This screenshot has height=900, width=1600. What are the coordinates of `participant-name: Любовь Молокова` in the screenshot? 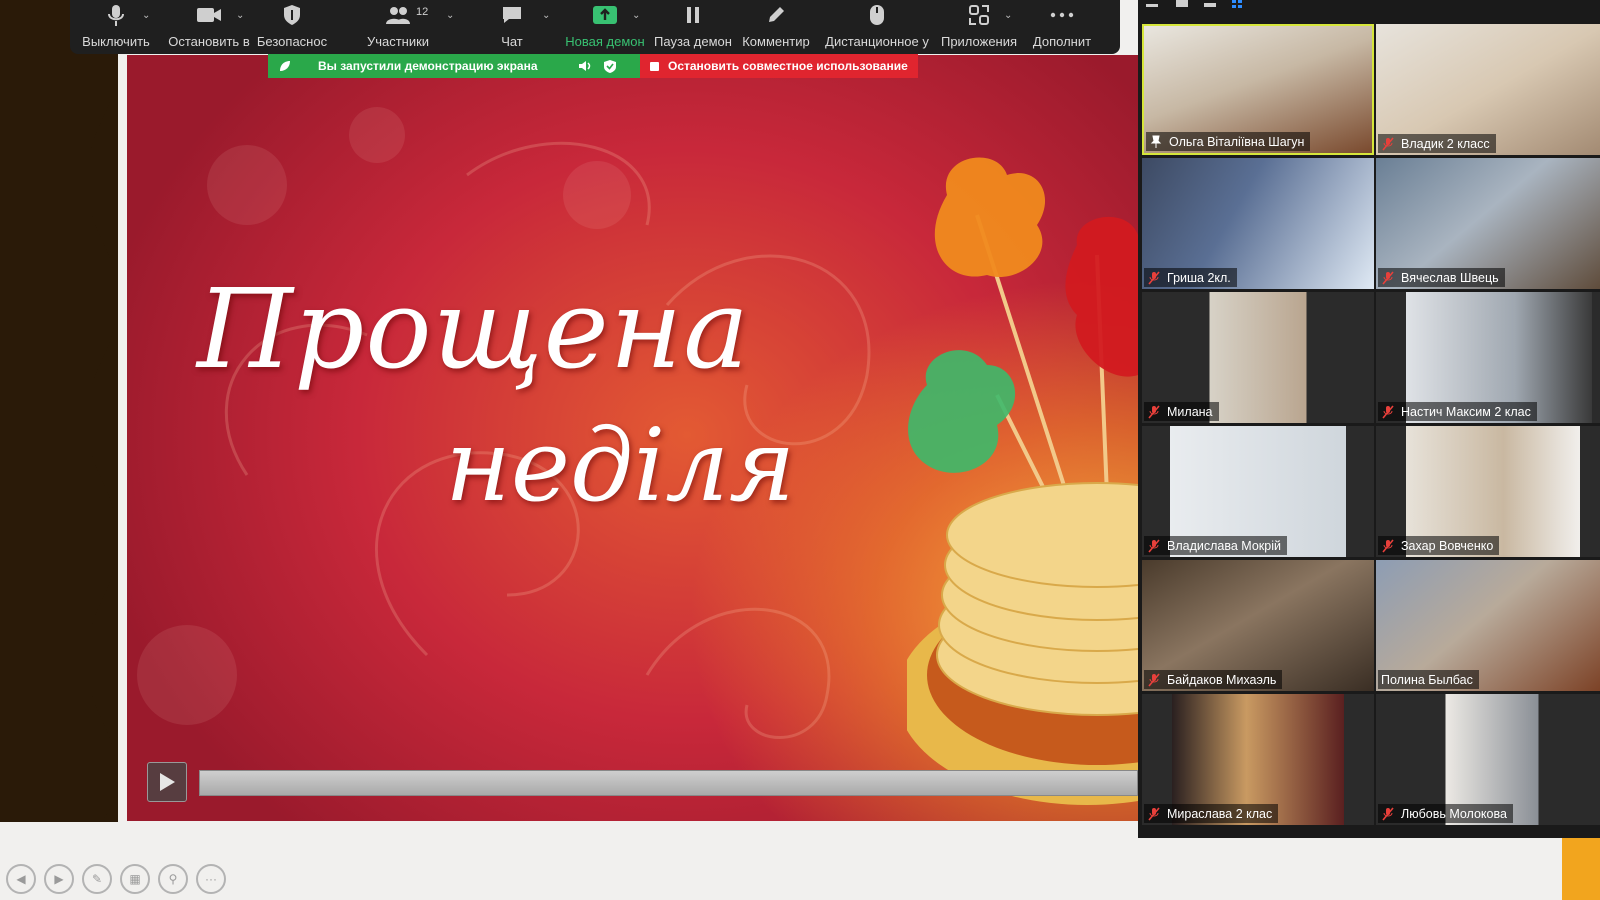 It's located at (1454, 813).